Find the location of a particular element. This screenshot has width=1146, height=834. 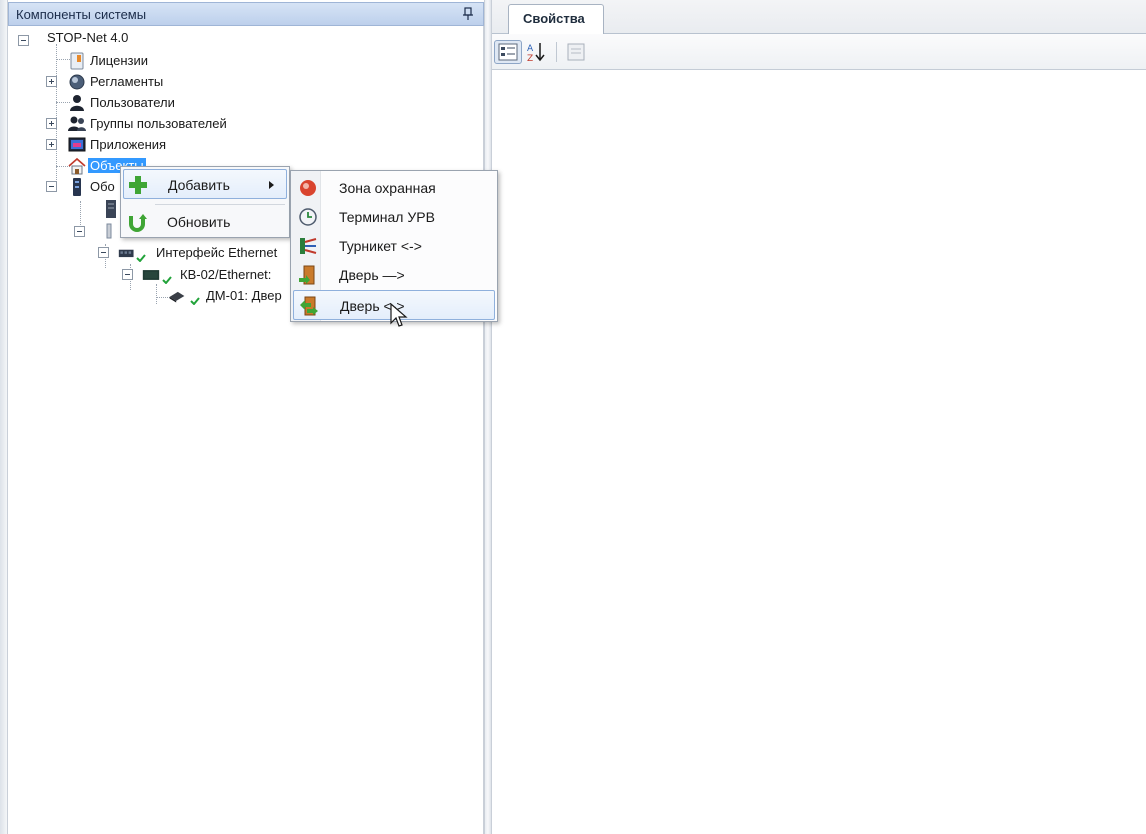

tree-item-regulations: Регламенты is located at coordinates (142, 81).